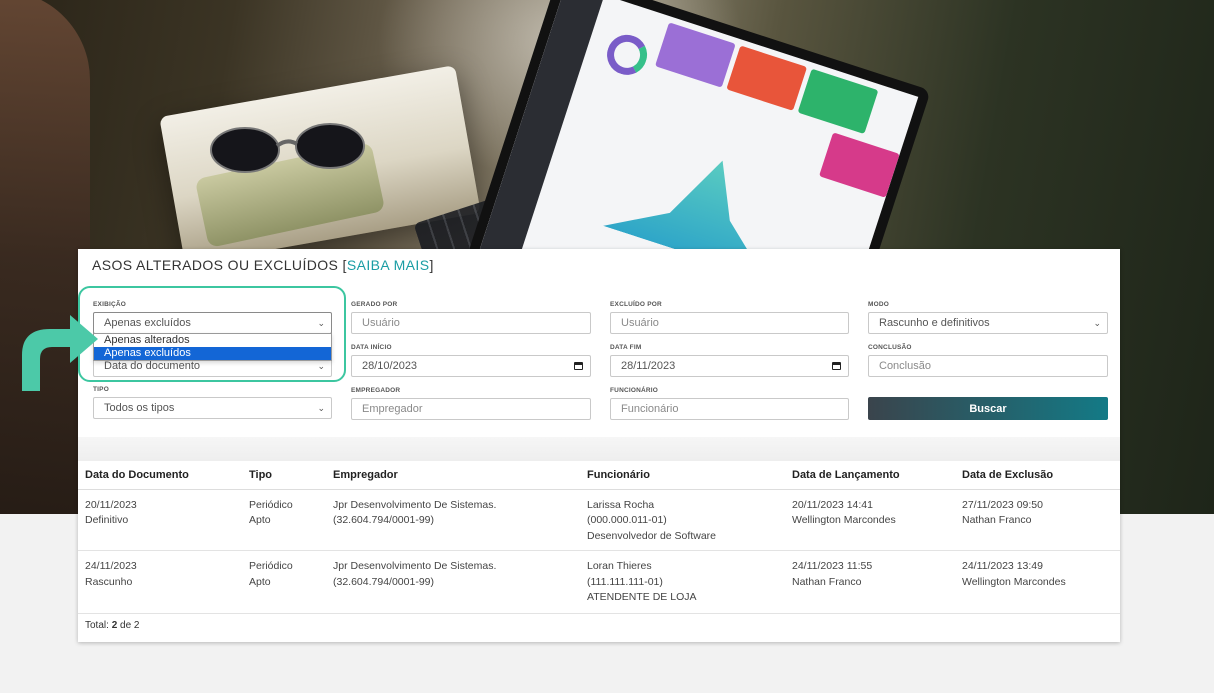  Describe the element at coordinates (729, 366) in the screenshot. I see `data-fim-input: 28/11/2023` at that location.